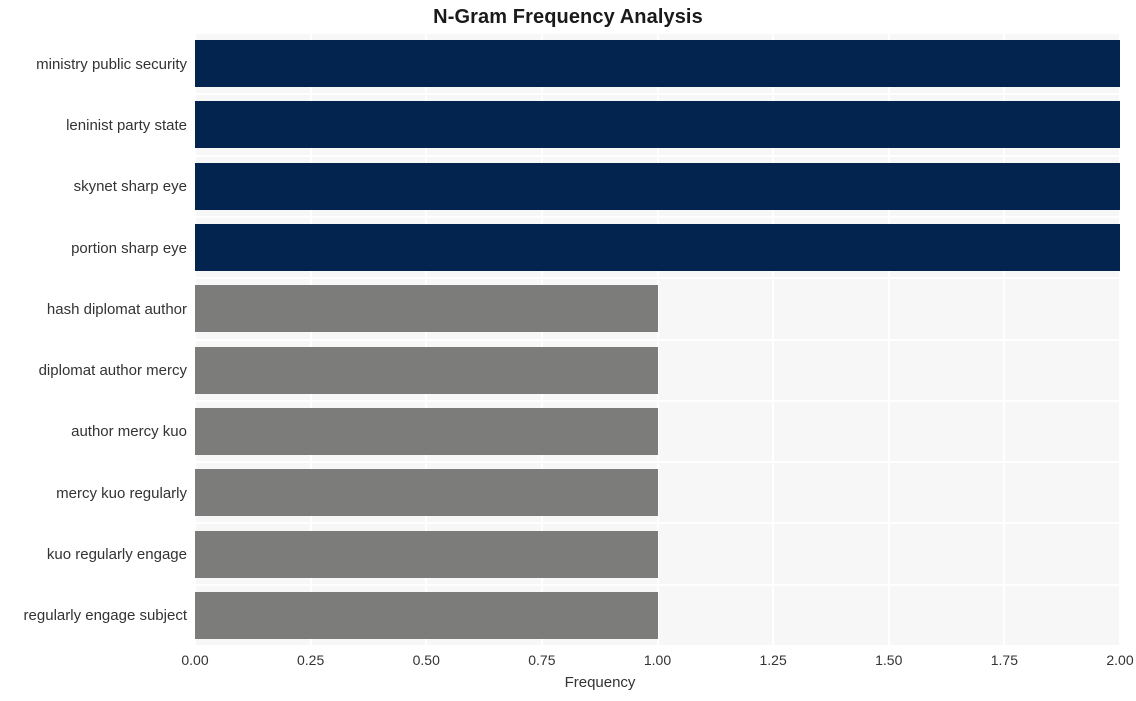 This screenshot has width=1136, height=701. Describe the element at coordinates (116, 555) in the screenshot. I see `y-axis-tick-label: kuo regularly engage` at that location.